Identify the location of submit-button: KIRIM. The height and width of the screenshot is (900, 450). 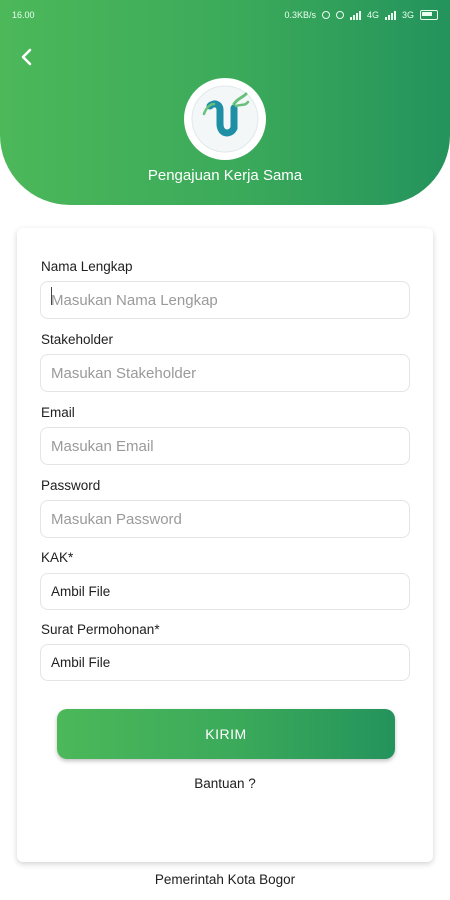
(226, 734).